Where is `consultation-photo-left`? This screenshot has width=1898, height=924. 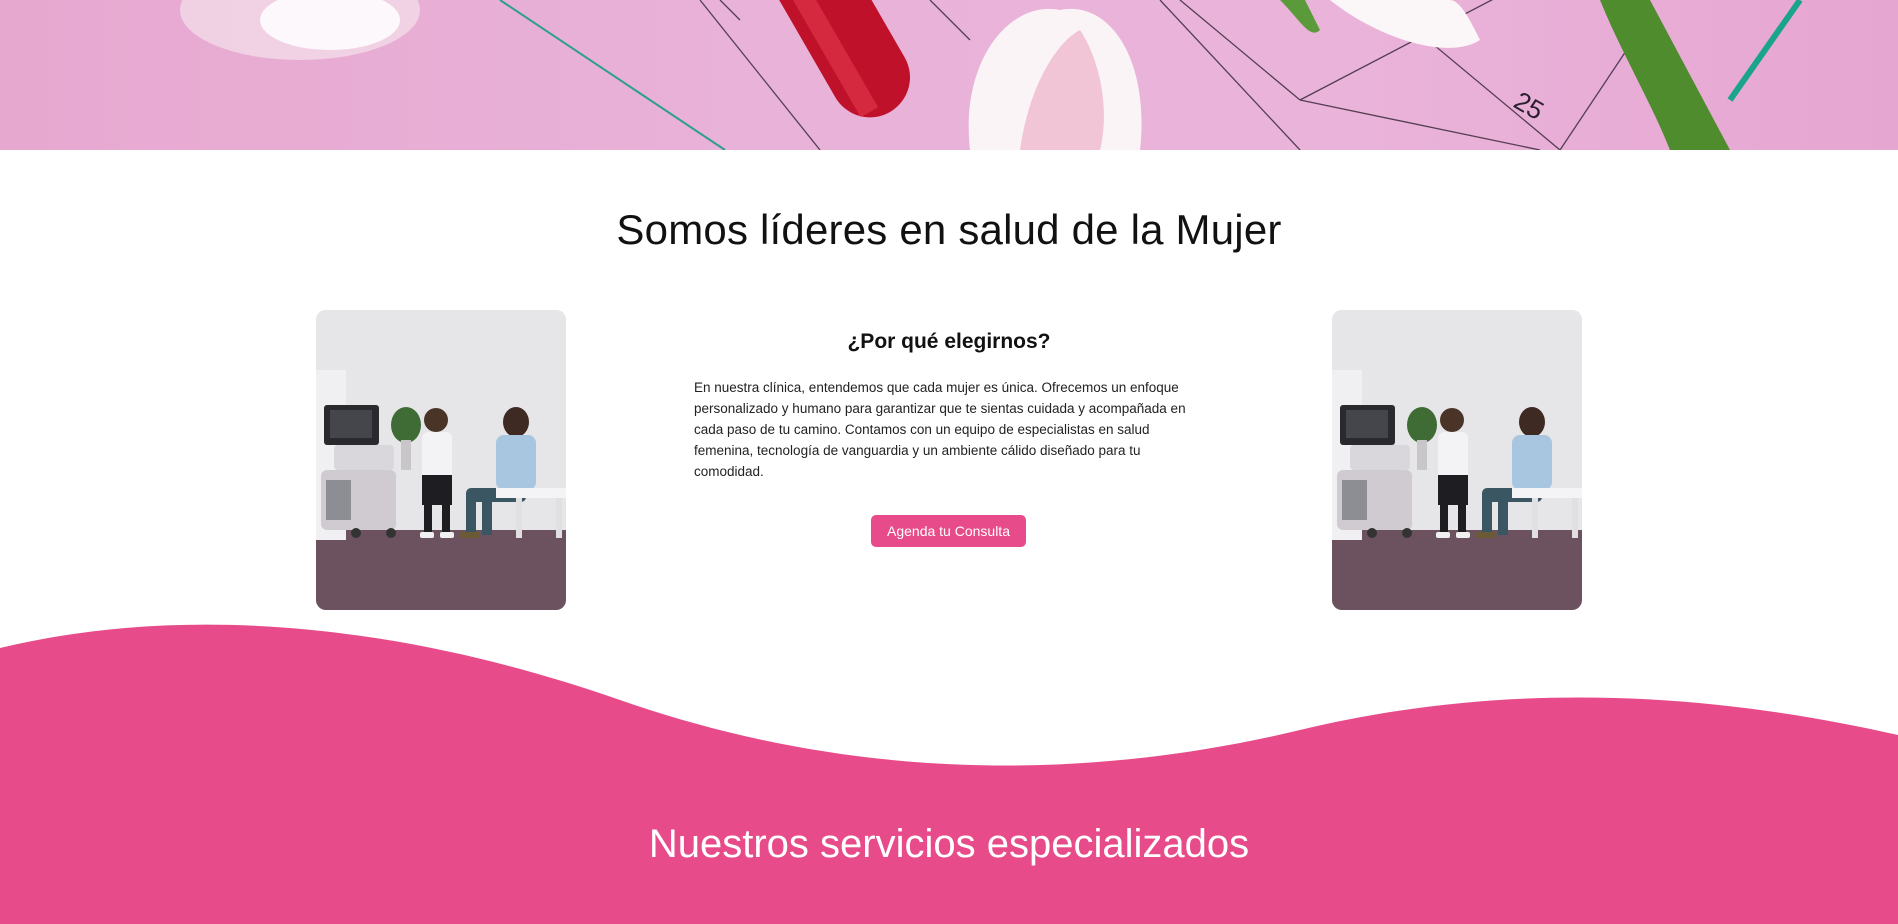 consultation-photo-left is located at coordinates (441, 460).